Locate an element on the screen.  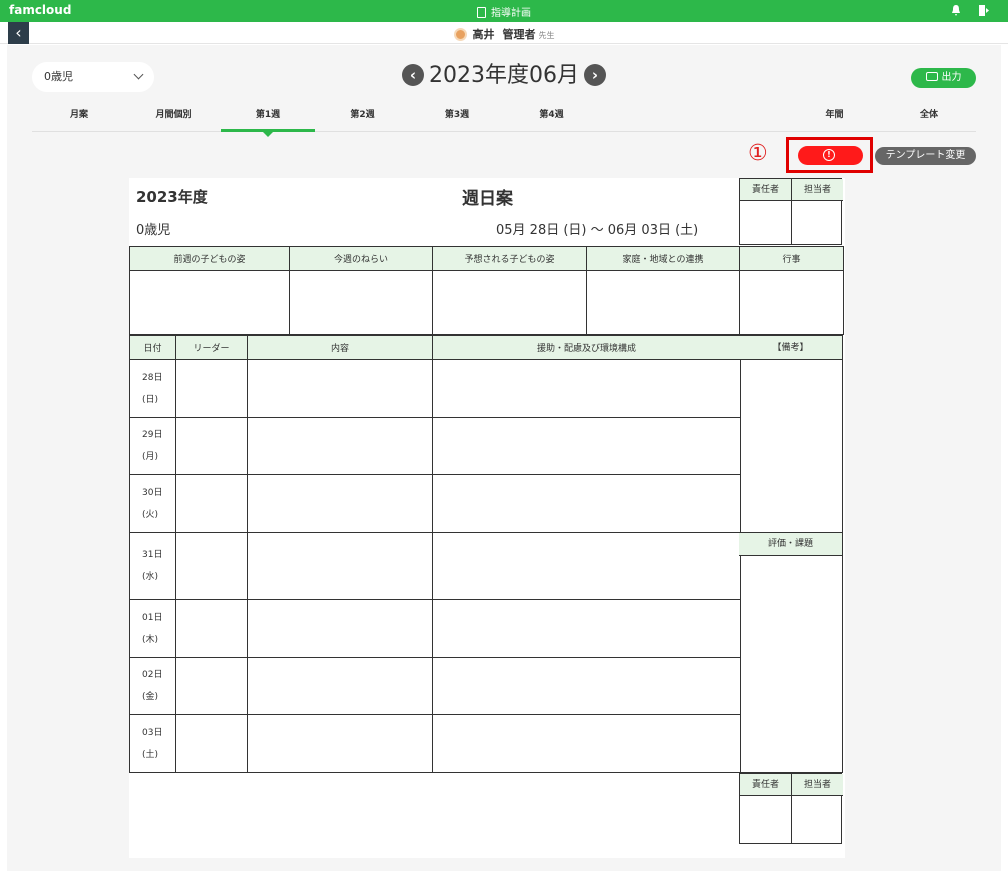
table-row: 30日 (火) is located at coordinates (435, 503).